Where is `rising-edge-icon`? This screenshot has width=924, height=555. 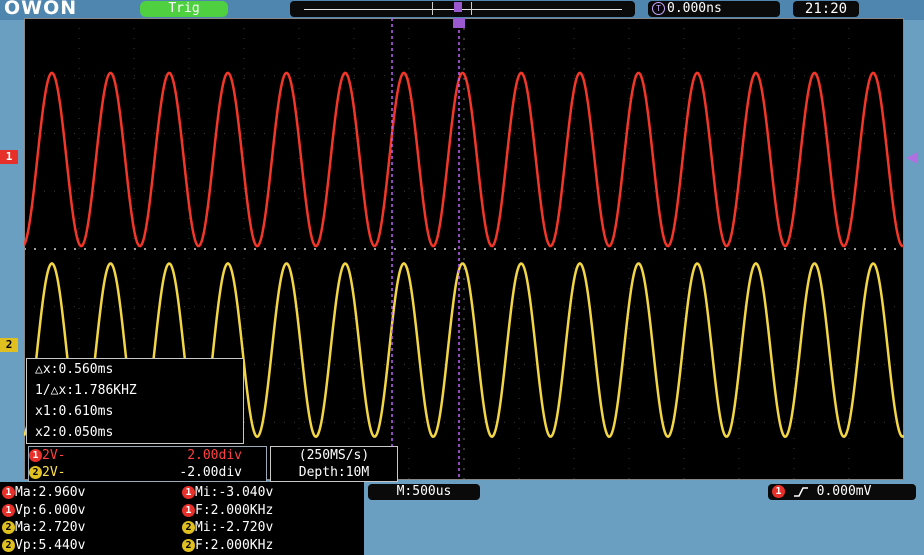 rising-edge-icon is located at coordinates (800, 491).